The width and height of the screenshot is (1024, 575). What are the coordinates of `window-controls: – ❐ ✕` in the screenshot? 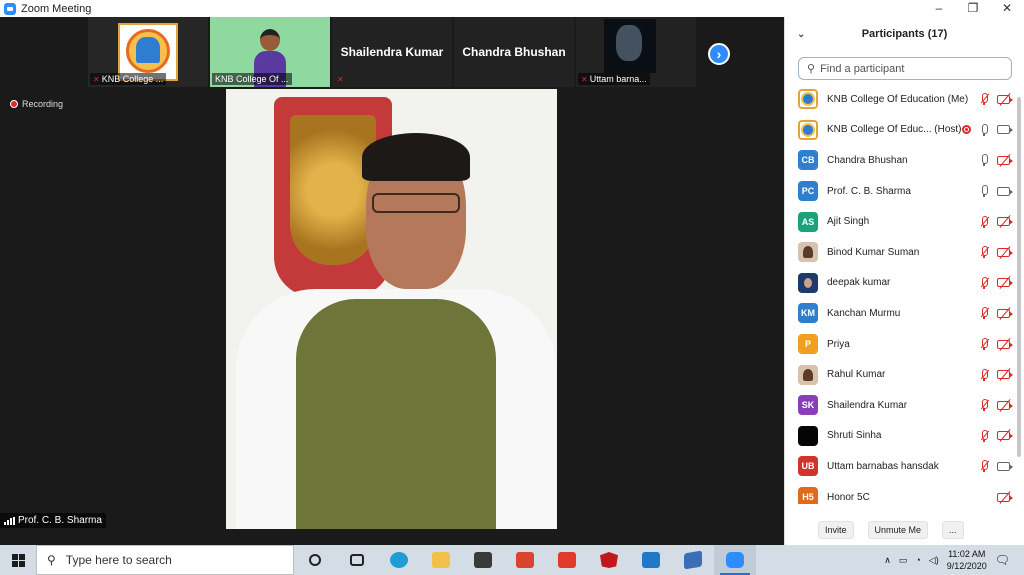 It's located at (973, 8).